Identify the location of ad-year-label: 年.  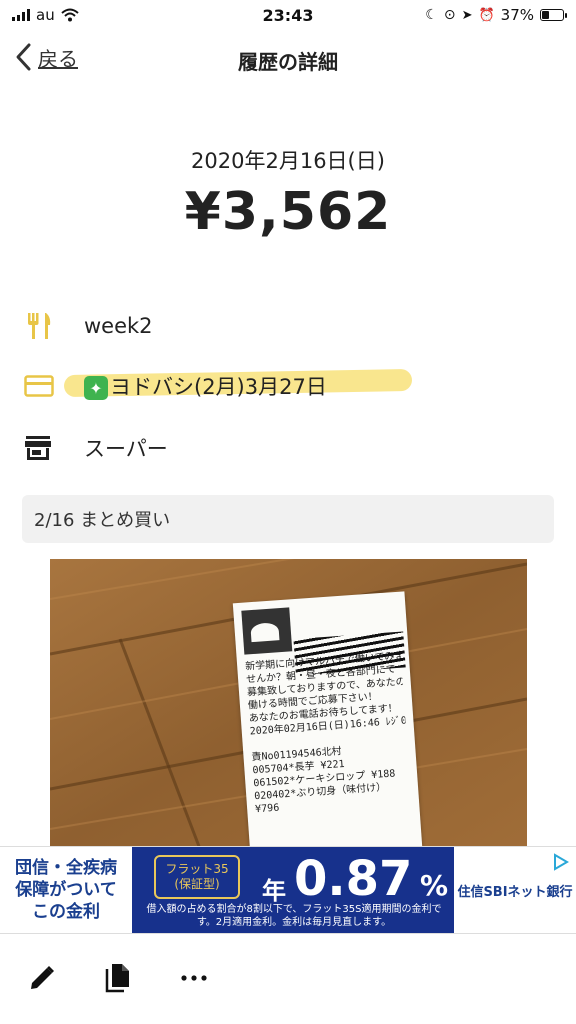
(274, 891).